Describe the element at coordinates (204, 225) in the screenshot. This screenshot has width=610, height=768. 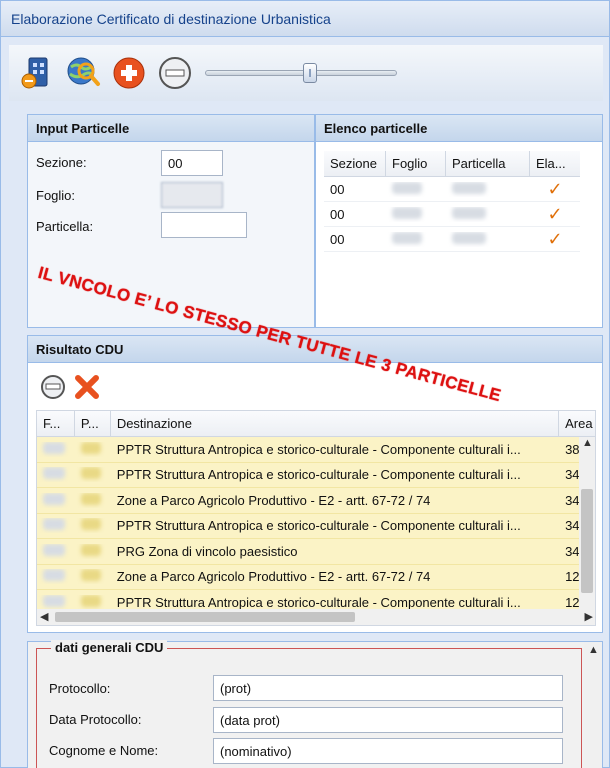
I see `particella-field` at that location.